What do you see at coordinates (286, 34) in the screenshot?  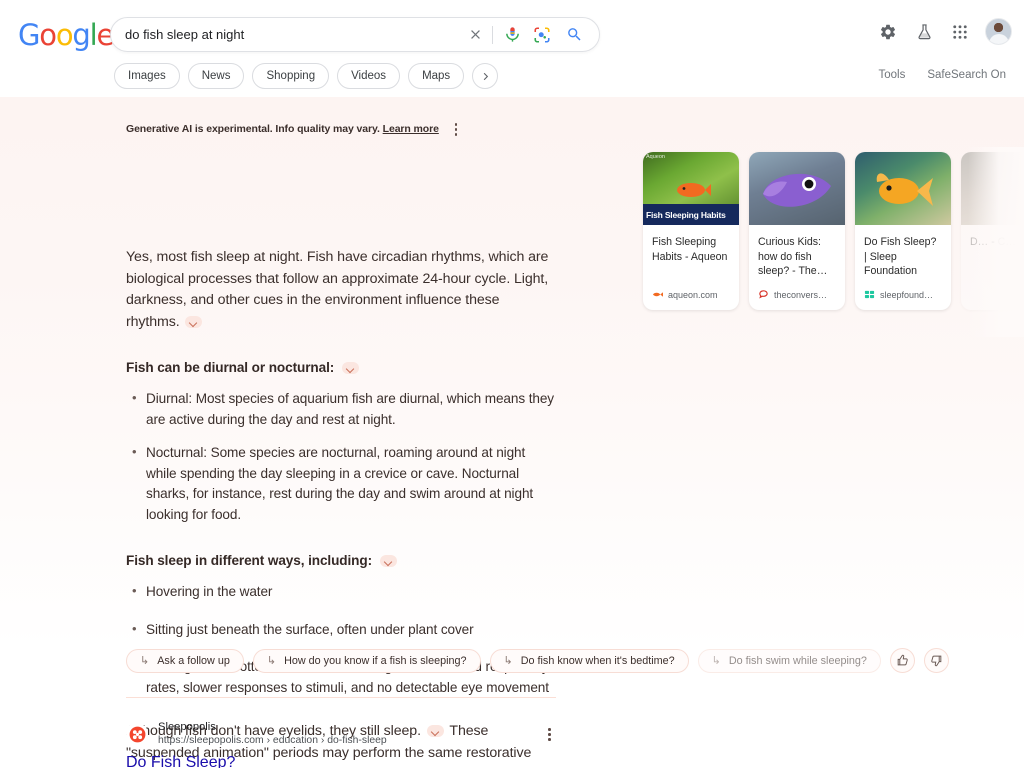 I see `search-input` at bounding box center [286, 34].